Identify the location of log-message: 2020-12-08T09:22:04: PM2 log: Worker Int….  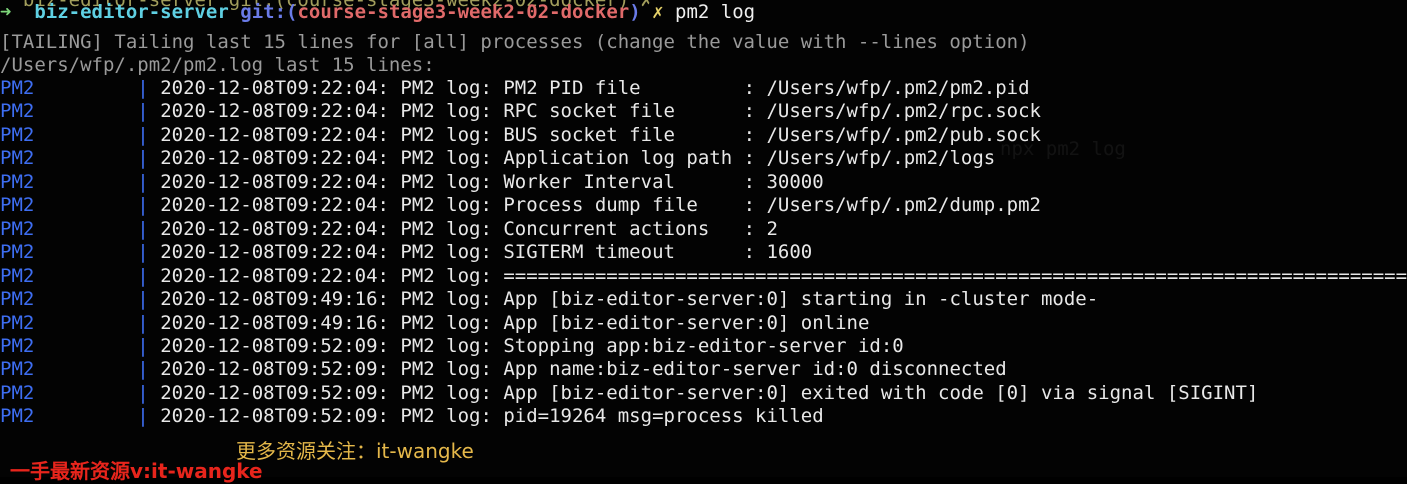
(492, 181).